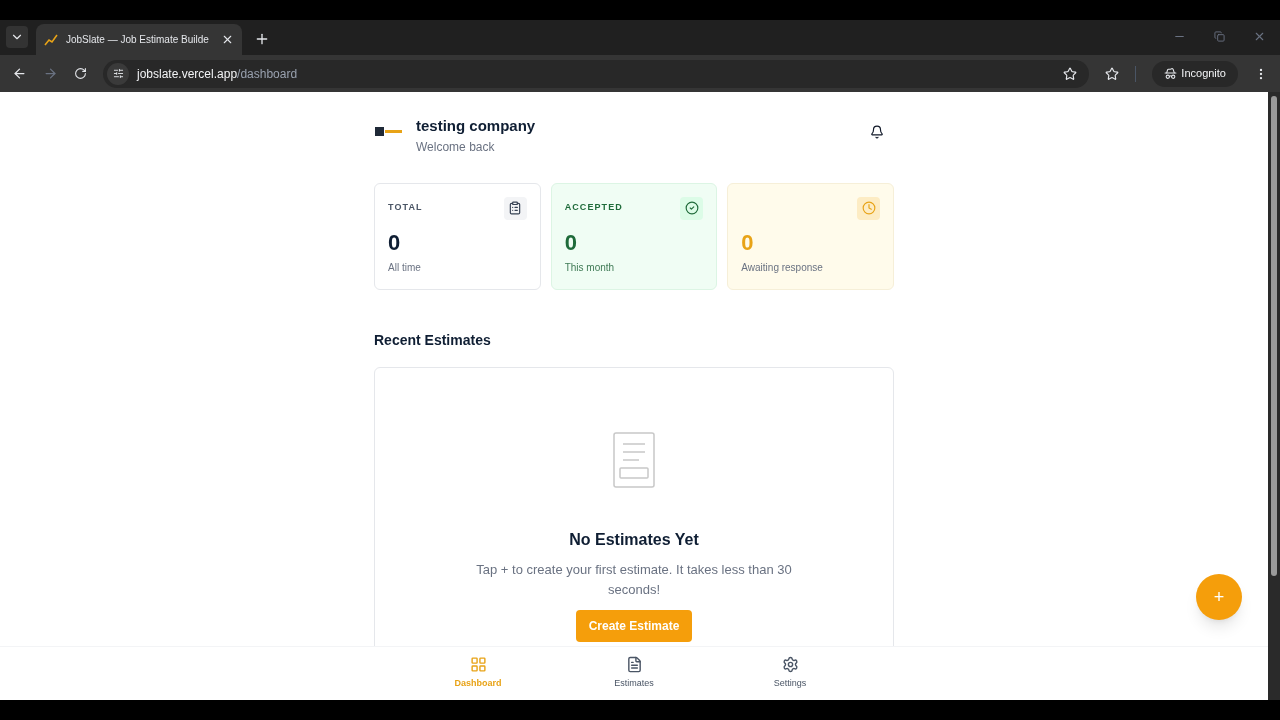 The image size is (1280, 720). I want to click on reload-icon, so click(80, 73).